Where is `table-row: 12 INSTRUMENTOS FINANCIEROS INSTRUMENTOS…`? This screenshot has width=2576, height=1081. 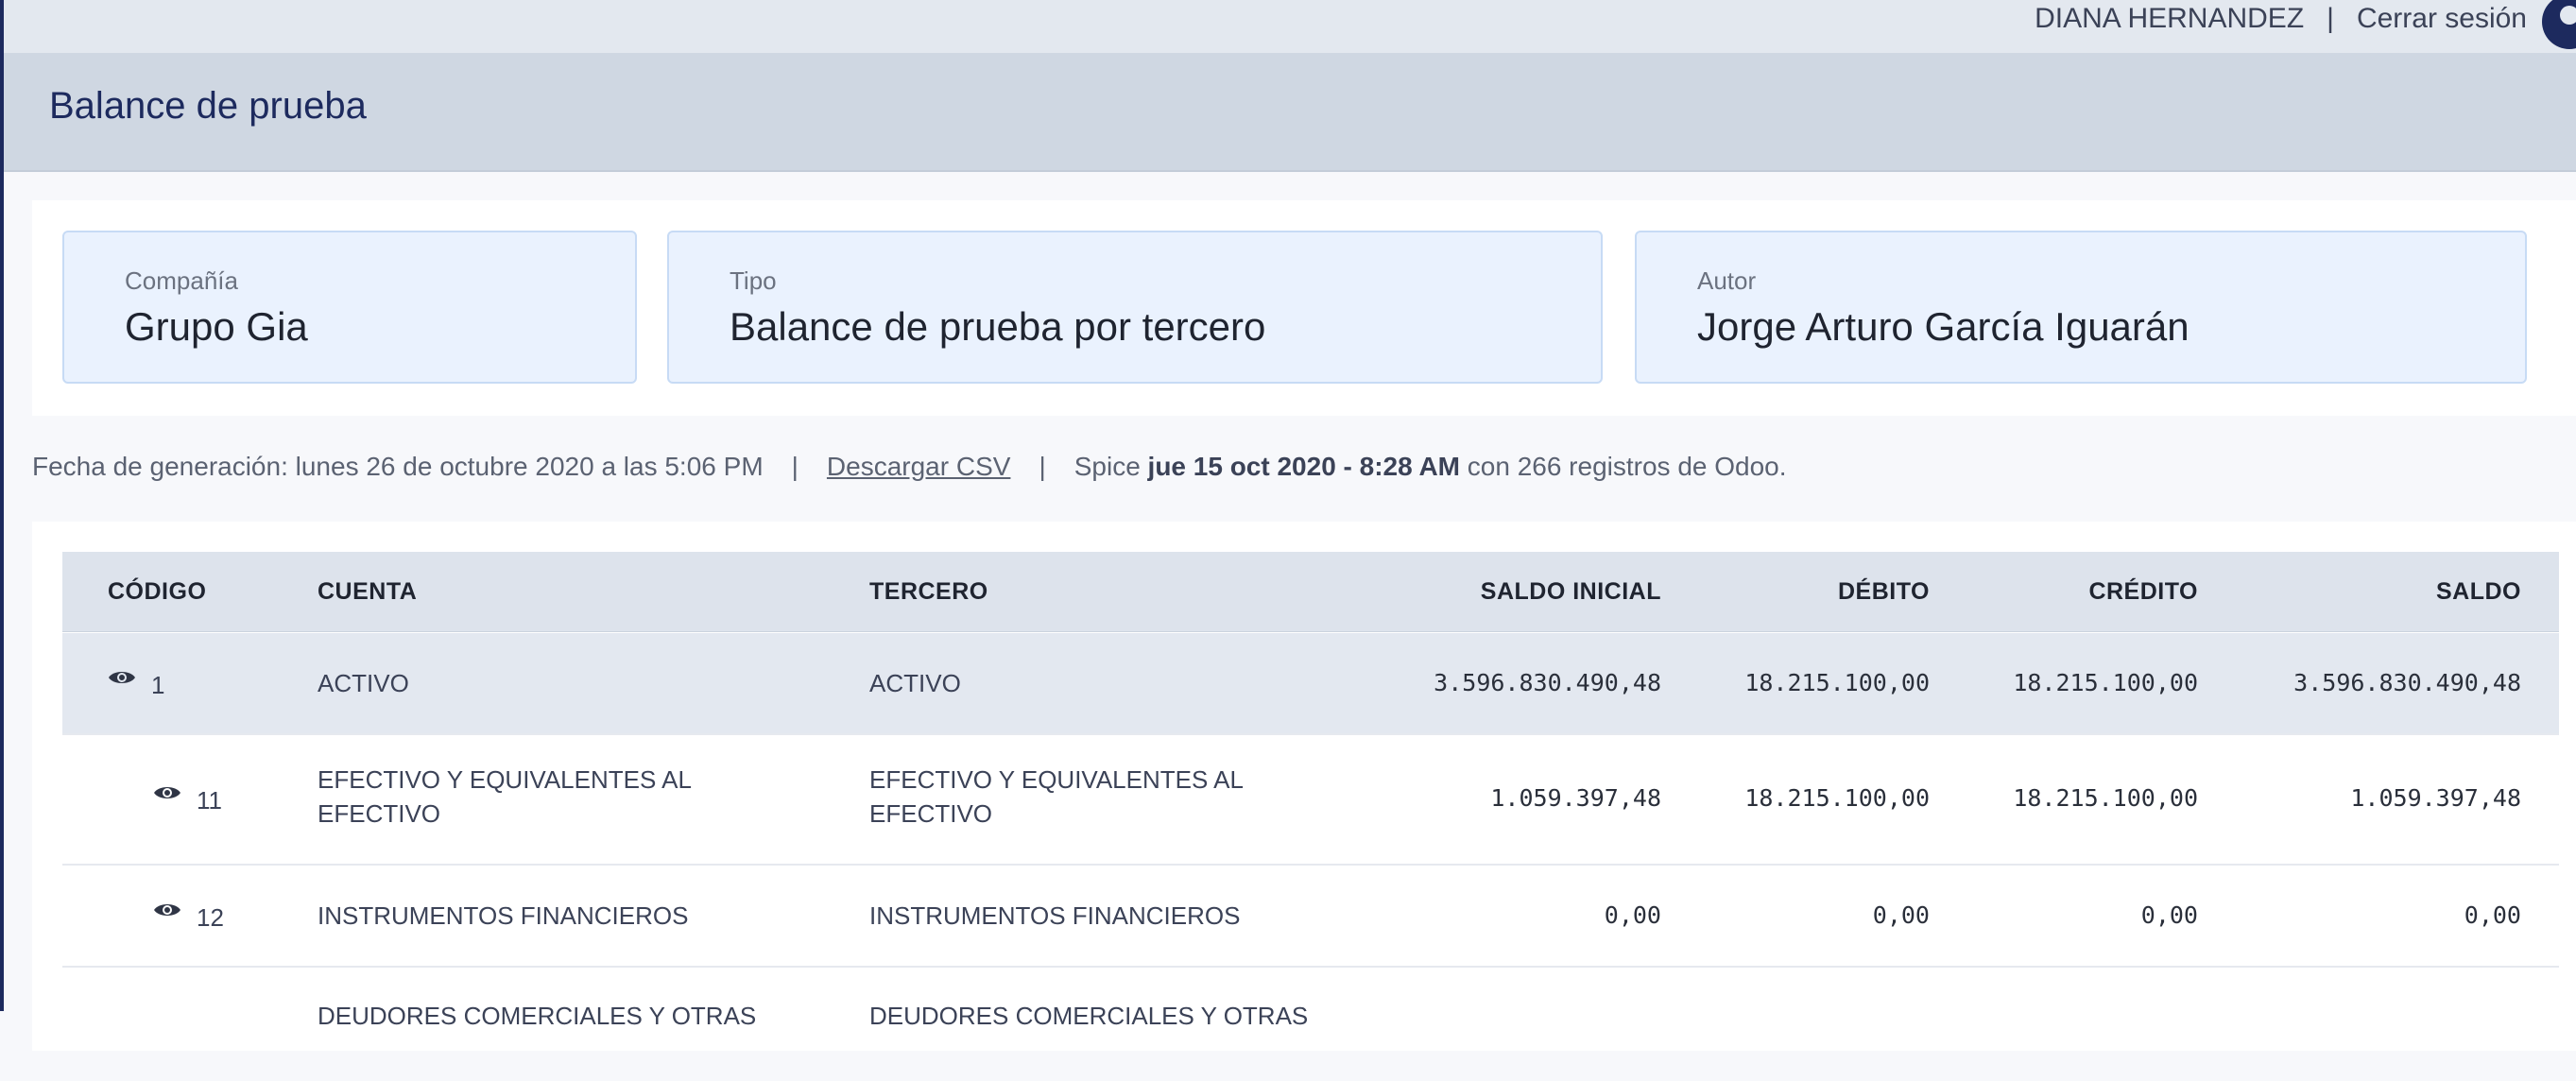
table-row: 12 INSTRUMENTOS FINANCIEROS INSTRUMENTOS… is located at coordinates (1310, 917).